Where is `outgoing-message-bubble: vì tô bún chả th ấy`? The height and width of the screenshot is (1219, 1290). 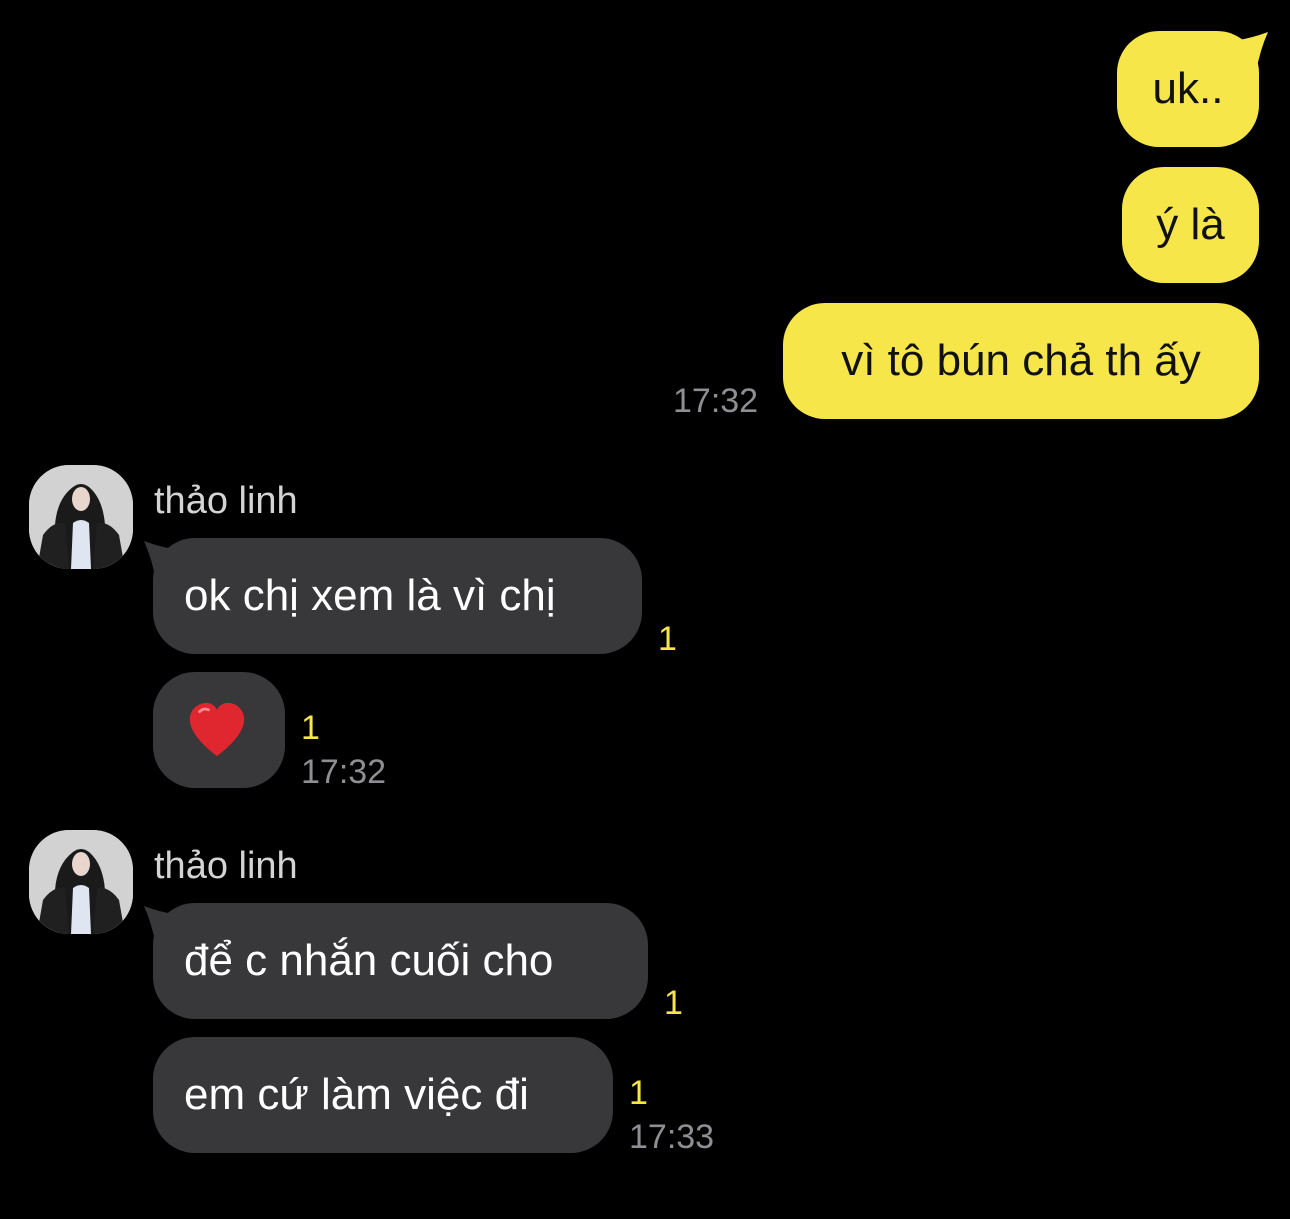 outgoing-message-bubble: vì tô bún chả th ấy is located at coordinates (1021, 361).